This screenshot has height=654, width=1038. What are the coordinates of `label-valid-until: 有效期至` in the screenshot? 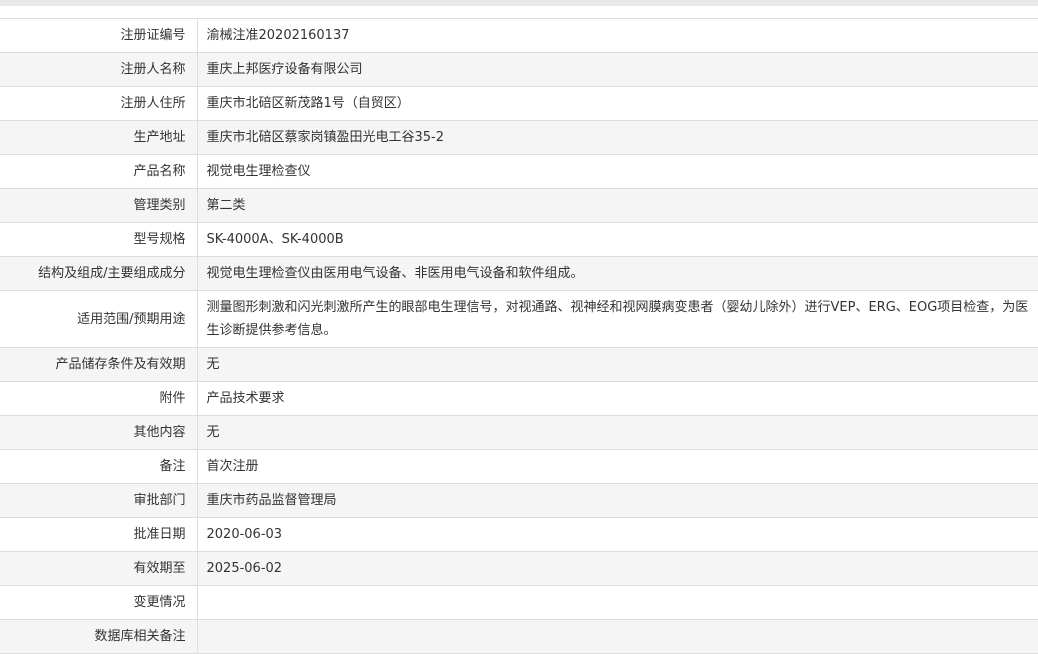 It's located at (99, 568).